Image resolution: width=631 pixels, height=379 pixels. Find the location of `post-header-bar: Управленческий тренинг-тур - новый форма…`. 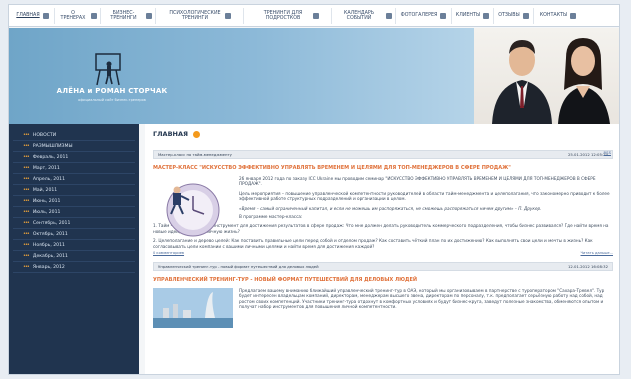

post-header-bar: Управленческий тренинг-тур - новый форма… is located at coordinates (383, 267).